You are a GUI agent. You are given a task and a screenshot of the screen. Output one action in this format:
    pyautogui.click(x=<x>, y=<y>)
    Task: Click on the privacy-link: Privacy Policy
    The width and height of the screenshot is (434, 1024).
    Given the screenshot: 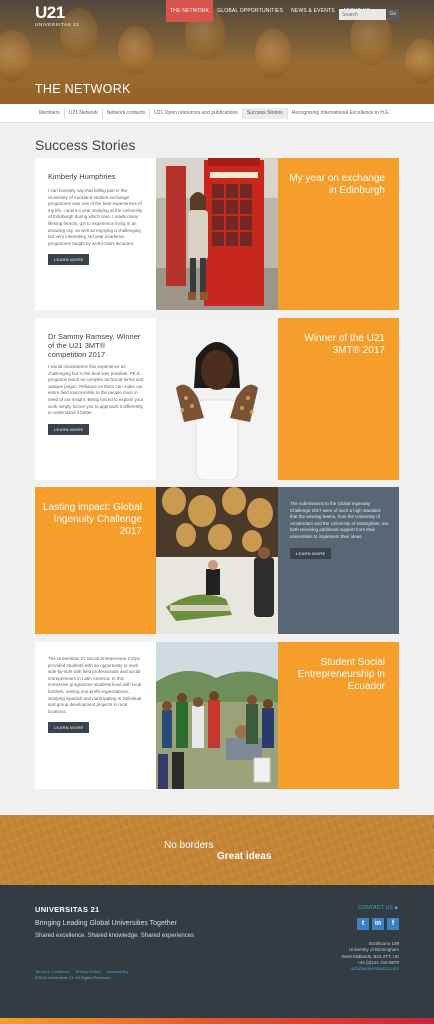 What is the action you would take?
    pyautogui.click(x=88, y=971)
    